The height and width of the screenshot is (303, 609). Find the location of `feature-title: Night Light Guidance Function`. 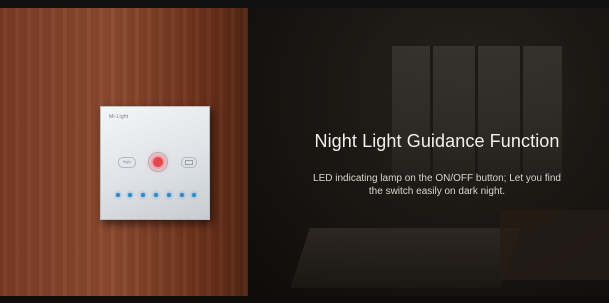

feature-title: Night Light Guidance Function is located at coordinates (437, 141).